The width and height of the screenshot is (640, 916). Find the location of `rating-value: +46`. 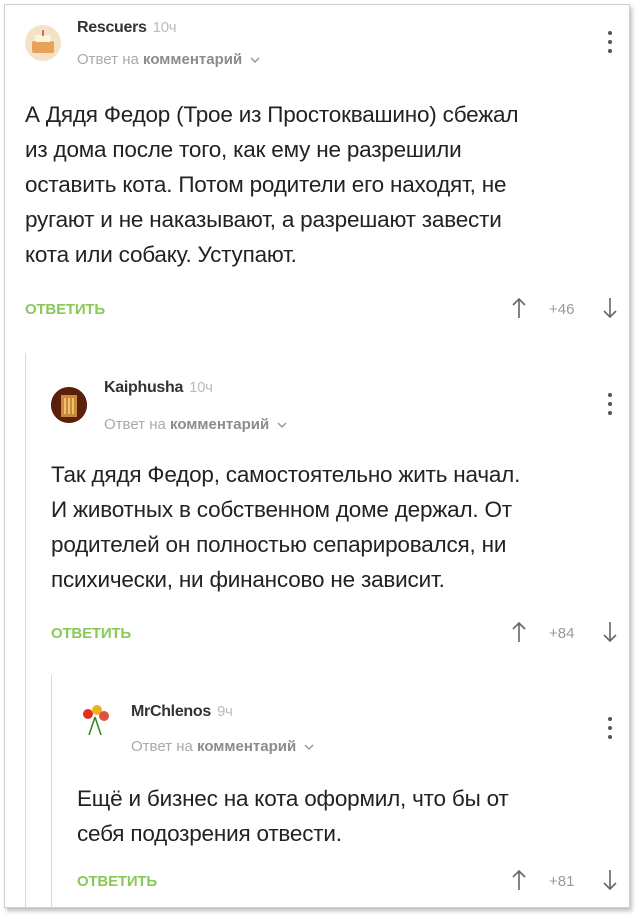

rating-value: +46 is located at coordinates (562, 309).